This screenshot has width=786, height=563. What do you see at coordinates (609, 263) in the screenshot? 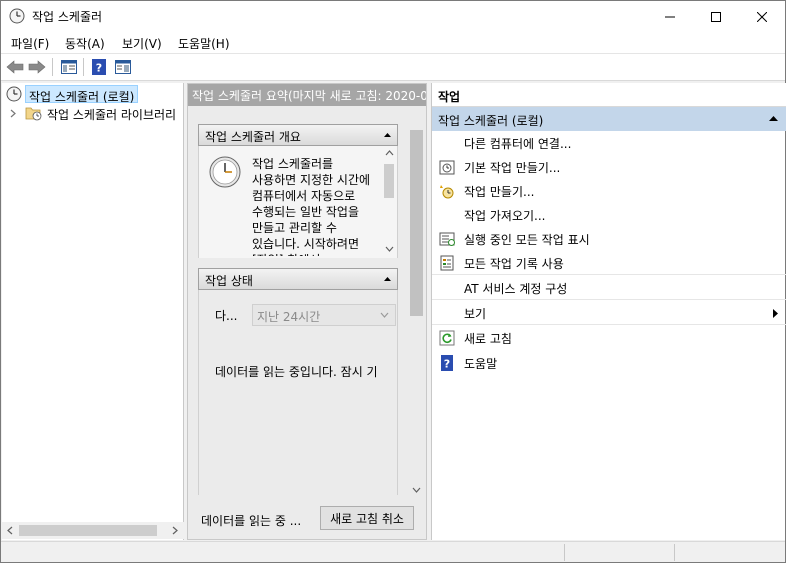
I see `action-enable-history: 모든 작업 기록 사용` at bounding box center [609, 263].